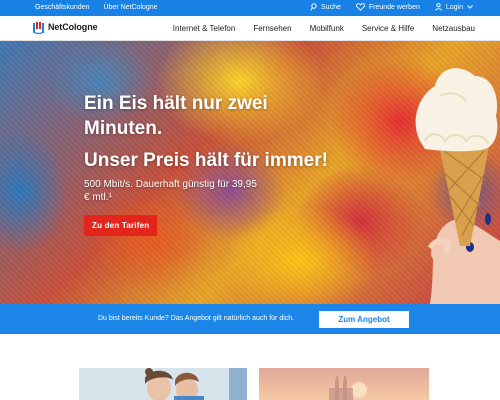 The image size is (500, 400). I want to click on teaser-image-family, so click(163, 384).